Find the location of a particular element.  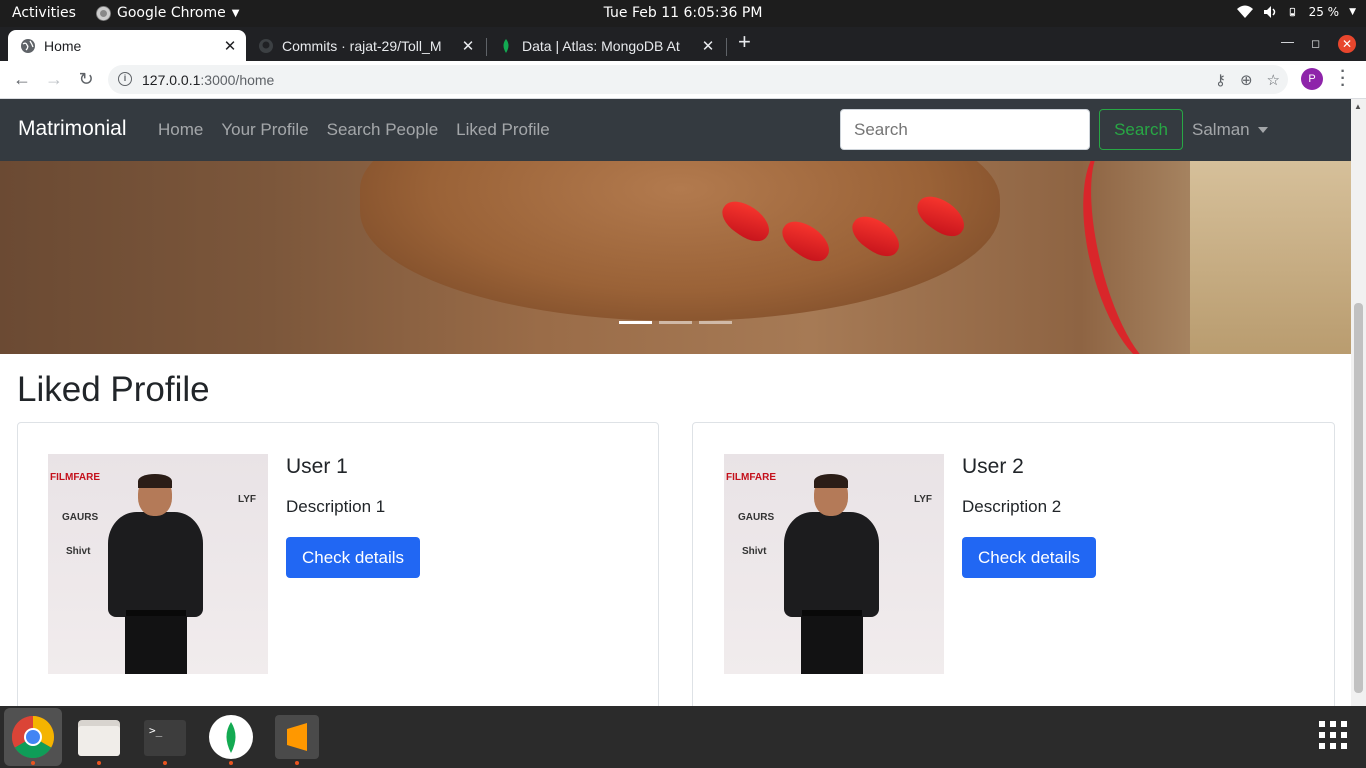

dock-sublime-text is located at coordinates (297, 737).